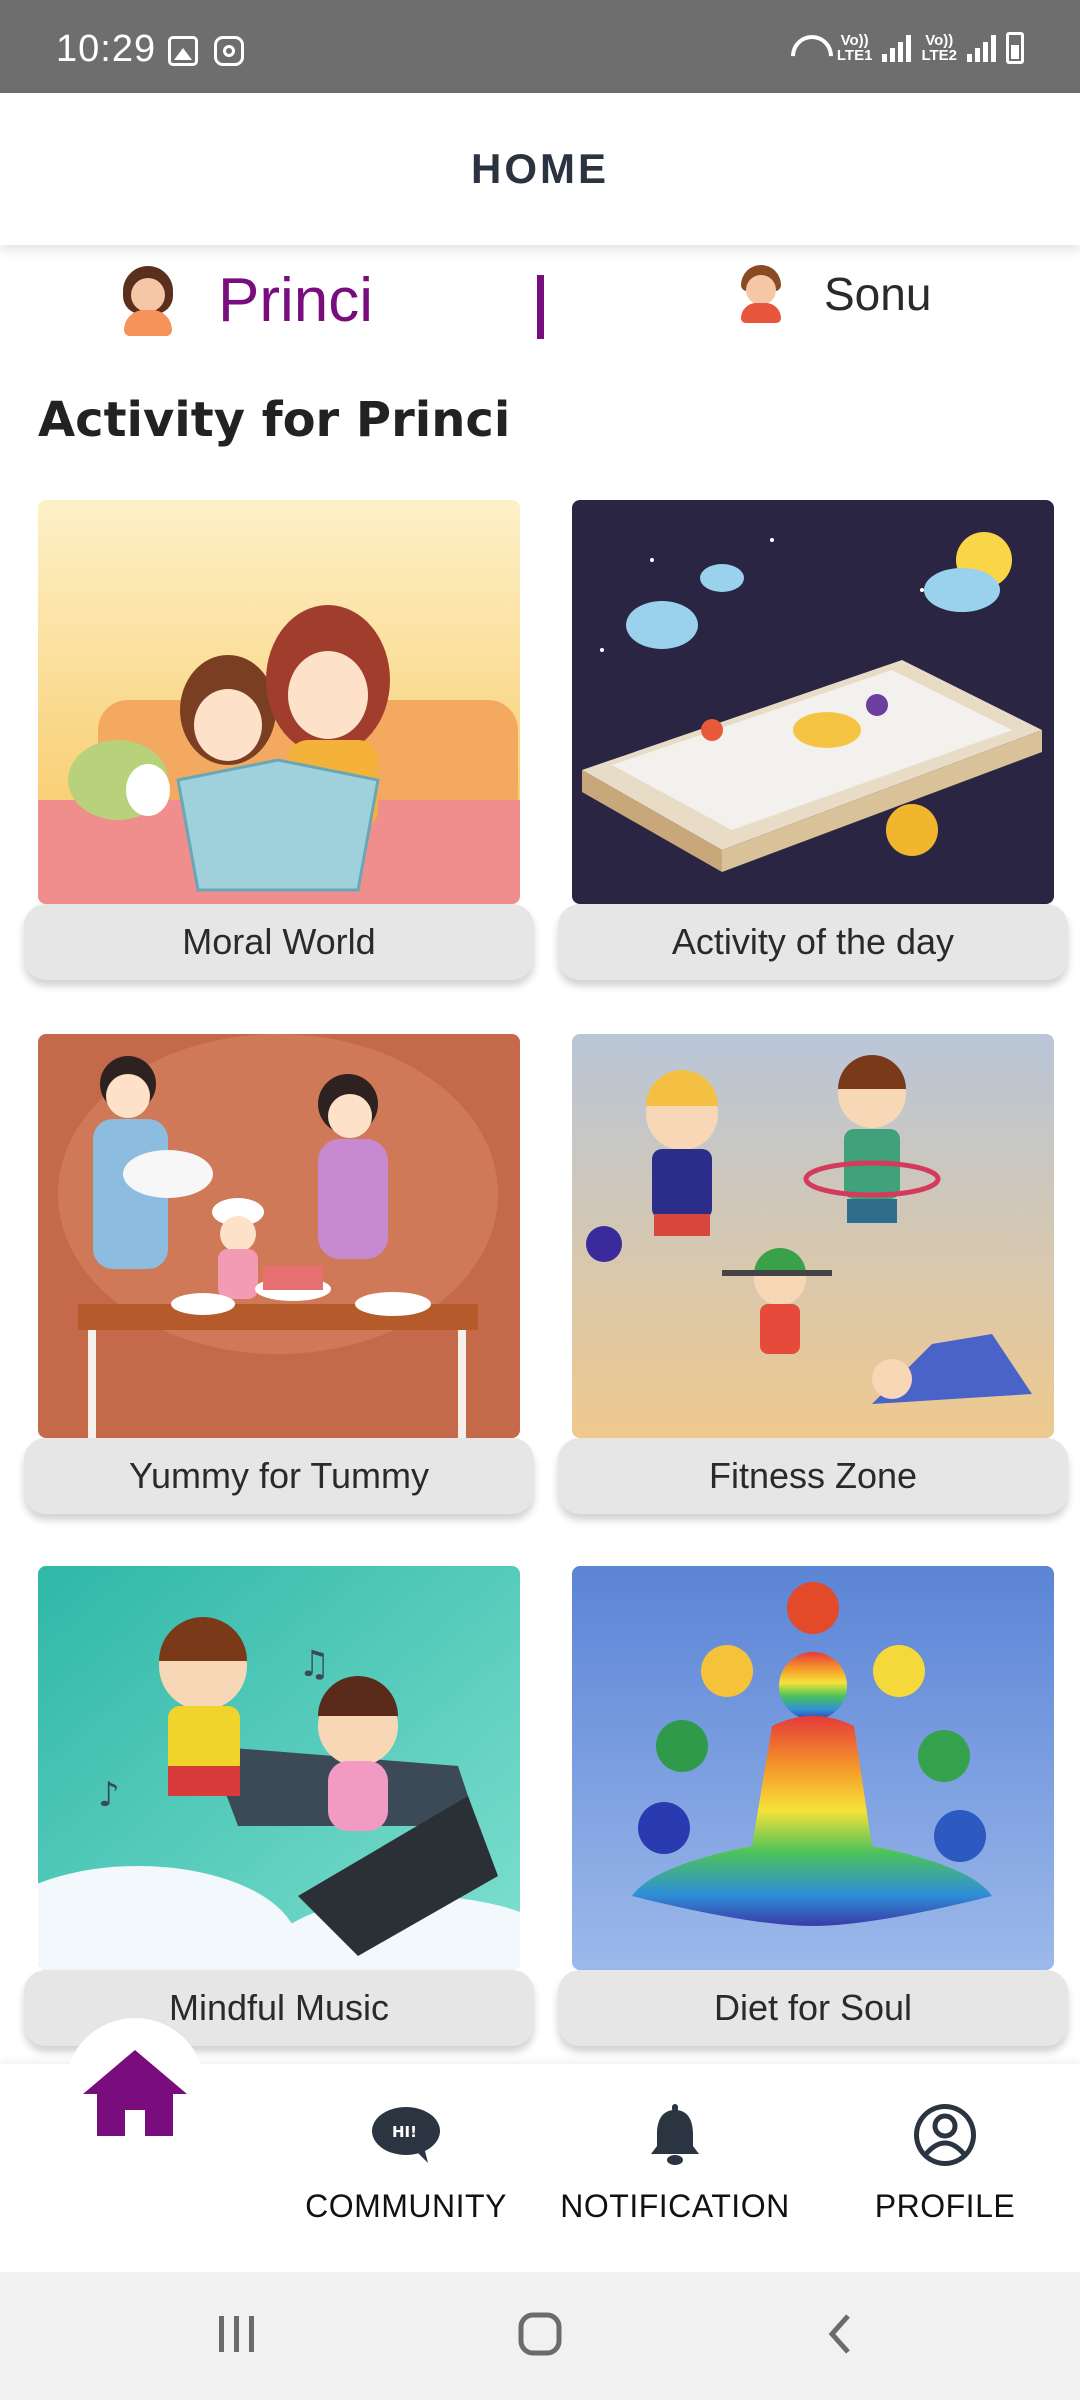  What do you see at coordinates (148, 300) in the screenshot?
I see `girl-avatar-icon` at bounding box center [148, 300].